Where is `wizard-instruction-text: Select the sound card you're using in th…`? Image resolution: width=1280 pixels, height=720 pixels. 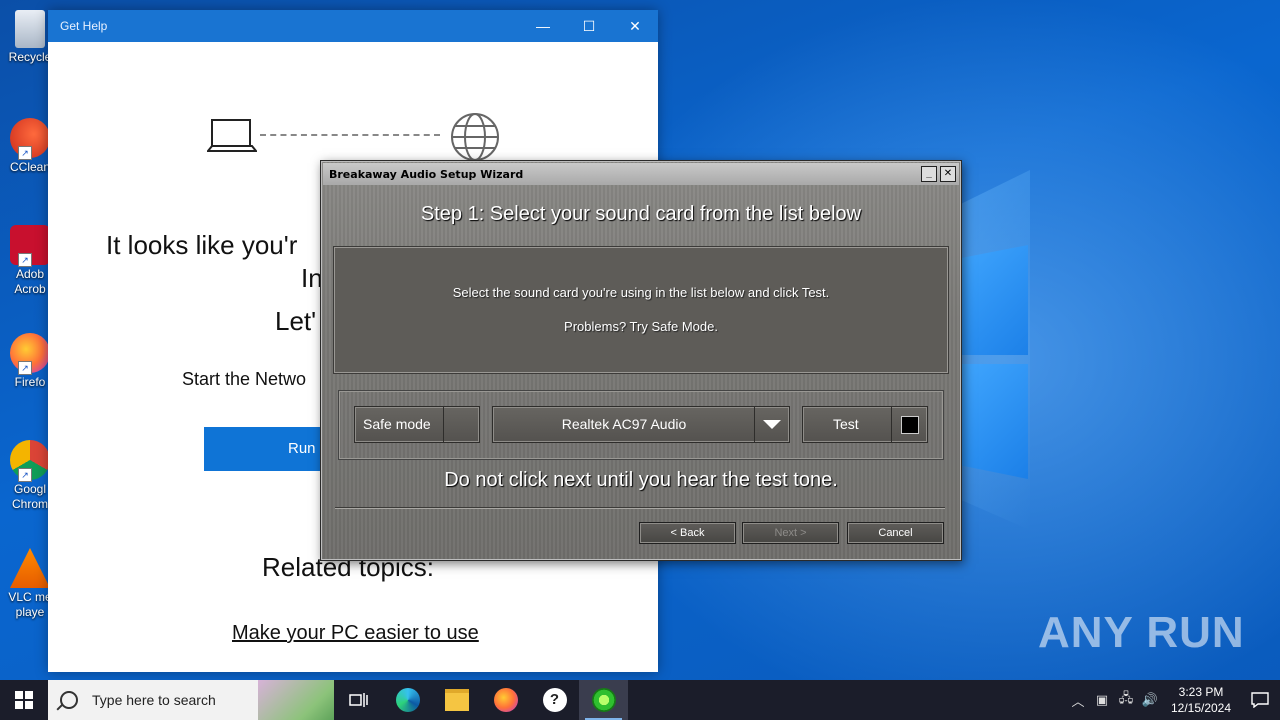
wizard-instruction-text: Select the sound card you're using in th… is located at coordinates (641, 292).